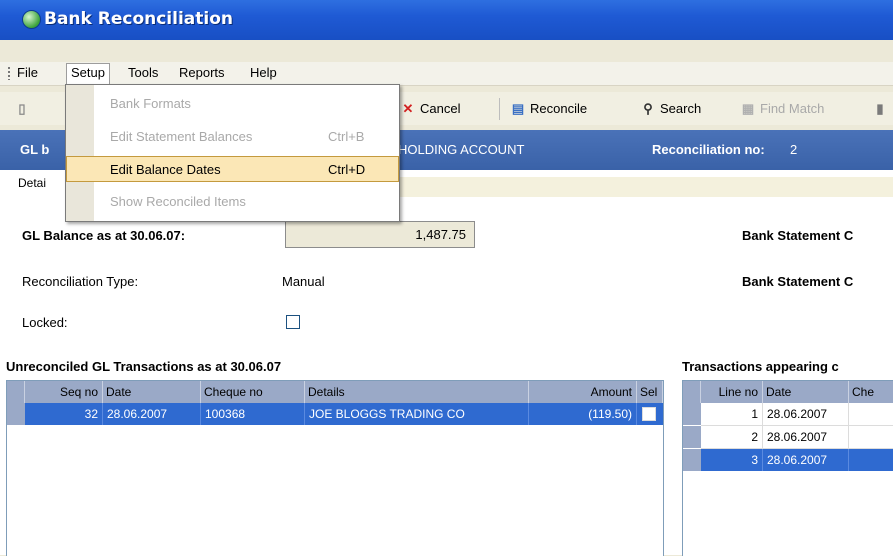  What do you see at coordinates (253, 414) in the screenshot?
I see `cell-cheque: 100368` at bounding box center [253, 414].